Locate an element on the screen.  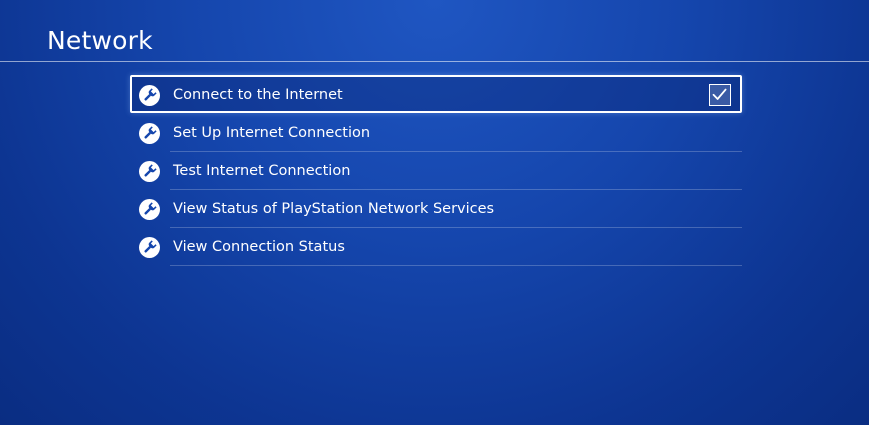
connect-to-internet-checkbox is located at coordinates (720, 95).